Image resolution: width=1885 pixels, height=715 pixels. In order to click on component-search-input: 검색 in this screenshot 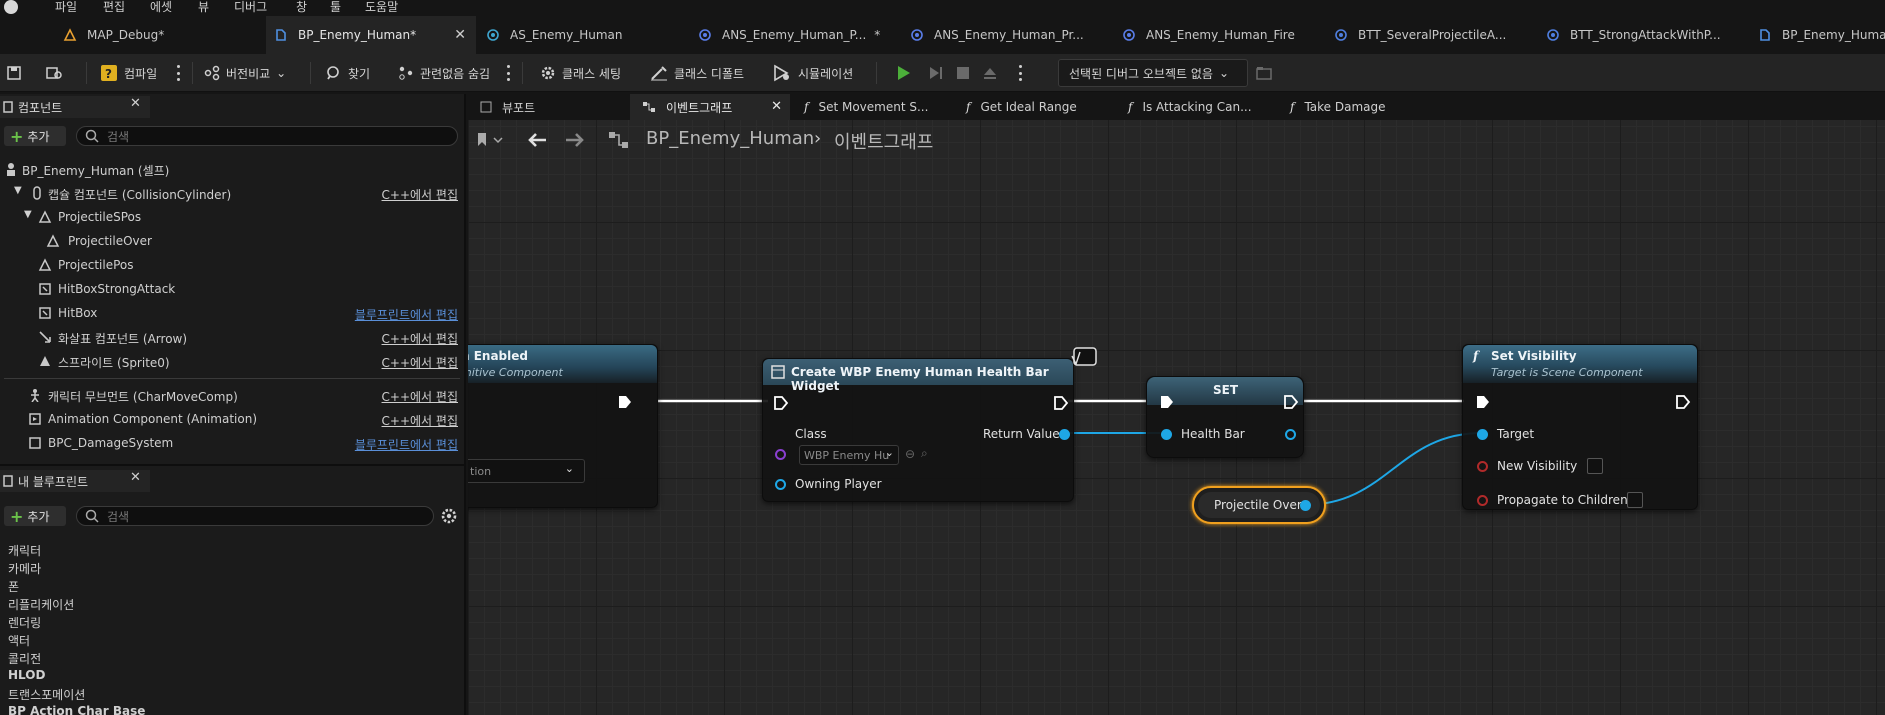, I will do `click(267, 136)`.